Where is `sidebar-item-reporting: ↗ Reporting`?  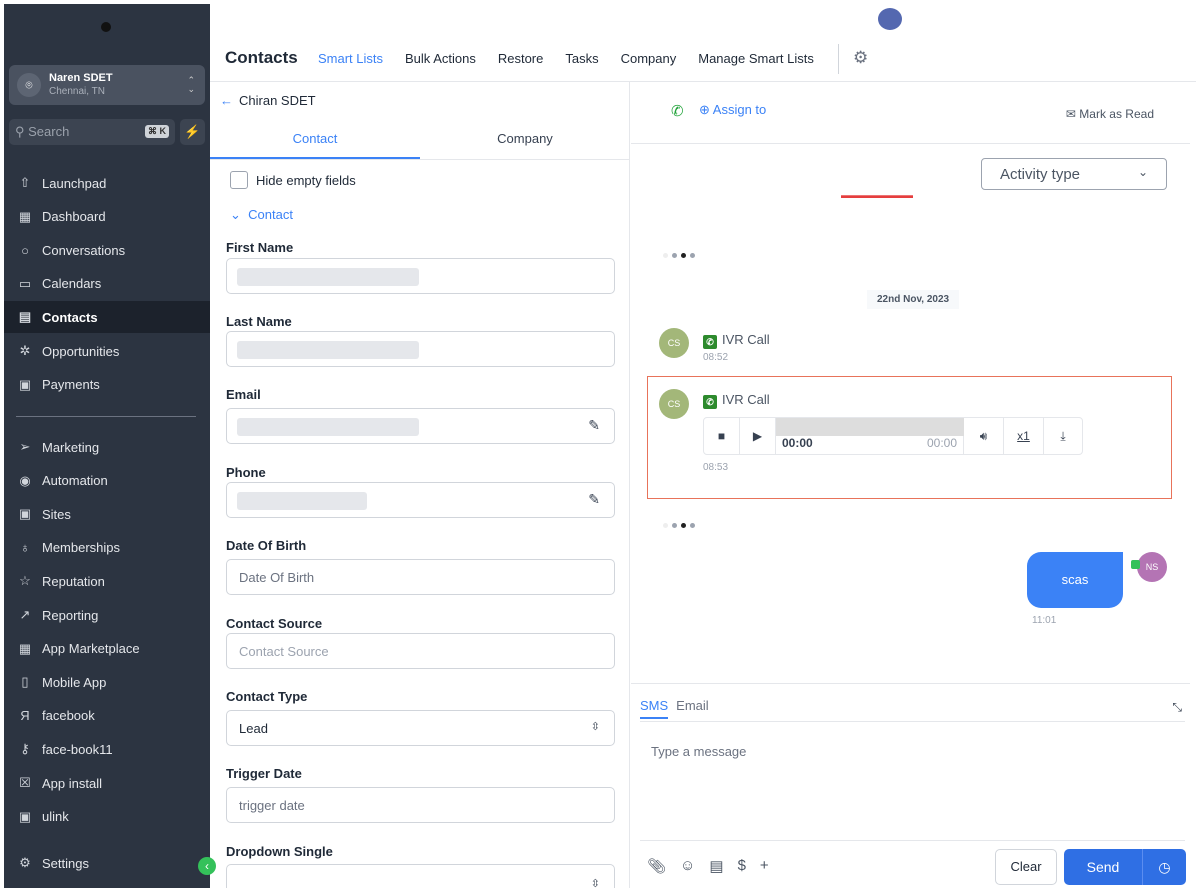 sidebar-item-reporting: ↗ Reporting is located at coordinates (107, 615).